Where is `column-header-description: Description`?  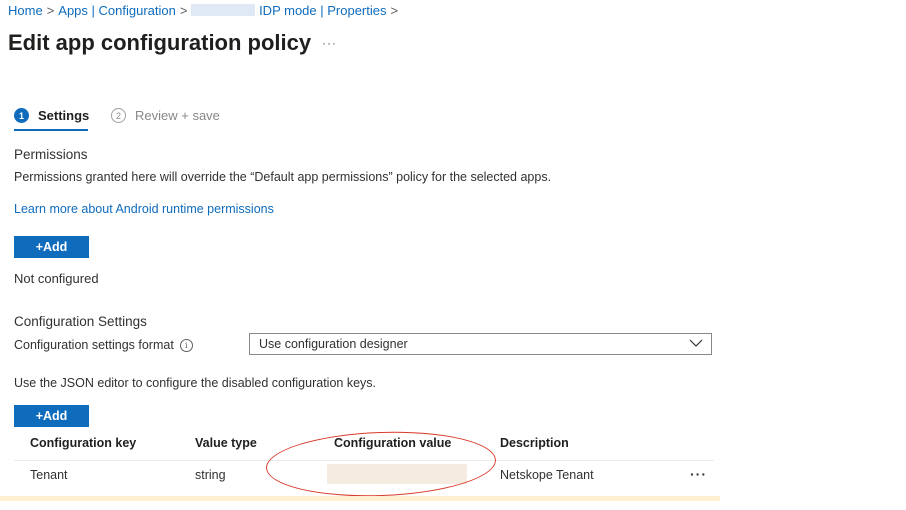 column-header-description: Description is located at coordinates (534, 443).